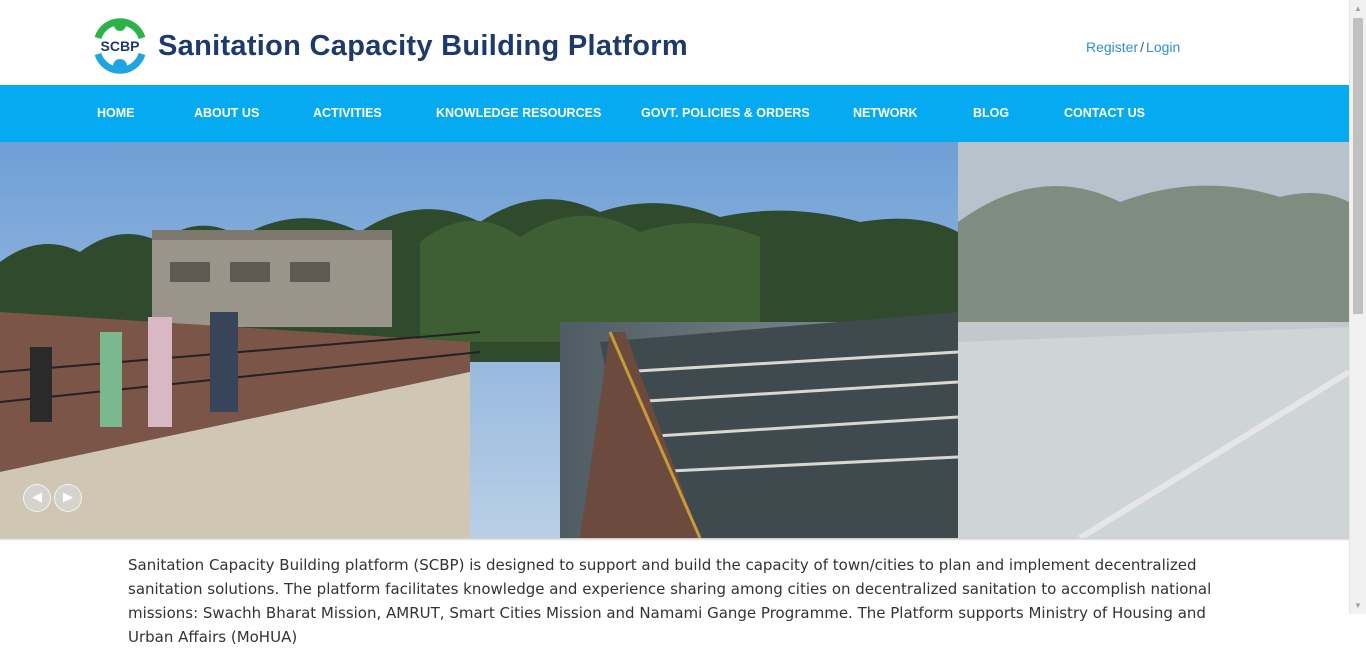 The image size is (1366, 649). Describe the element at coordinates (1112, 47) in the screenshot. I see `register-link: Register` at that location.